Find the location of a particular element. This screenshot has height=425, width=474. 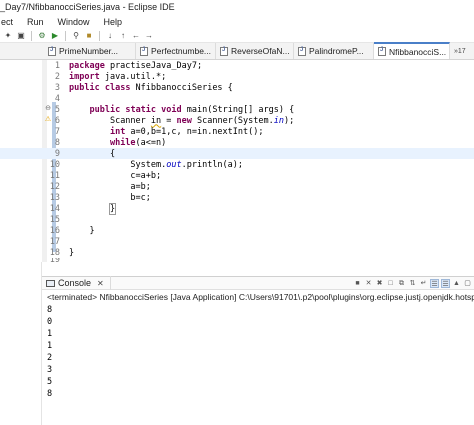

line-number: 5 is located at coordinates (57, 109).